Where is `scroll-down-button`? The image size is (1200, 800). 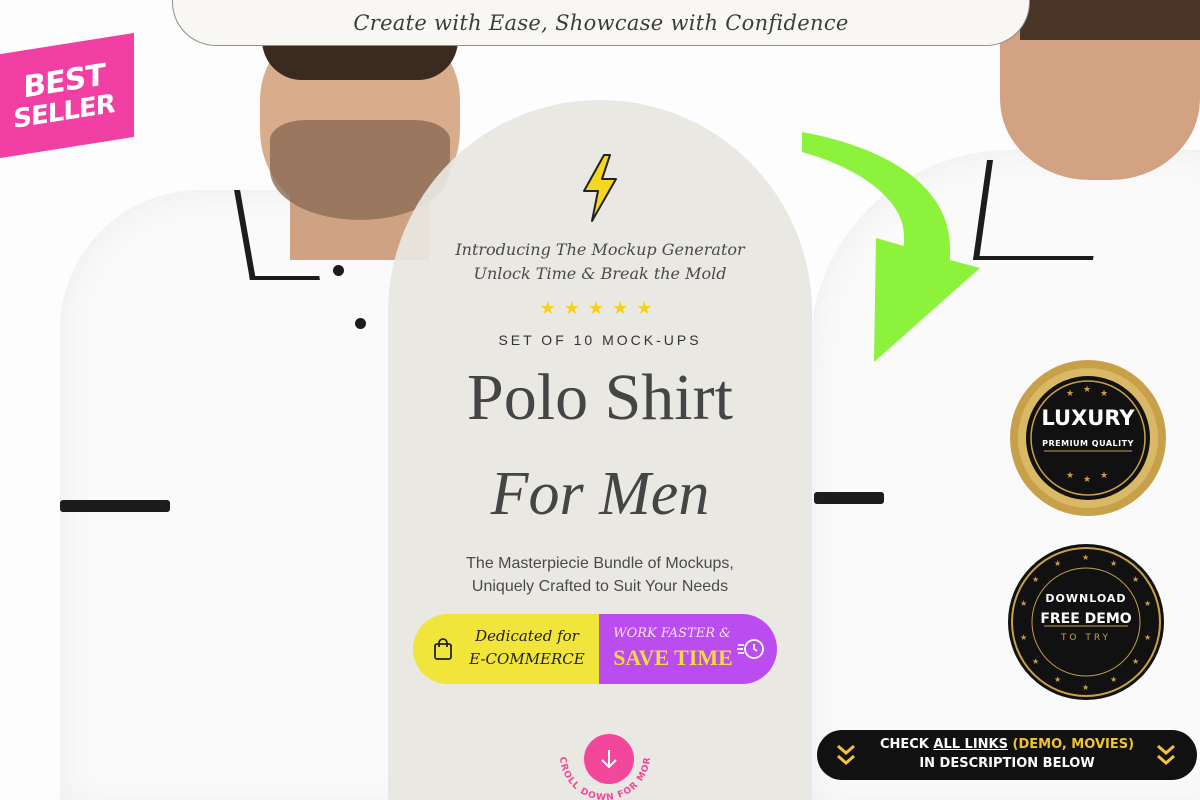
scroll-down-button is located at coordinates (609, 759).